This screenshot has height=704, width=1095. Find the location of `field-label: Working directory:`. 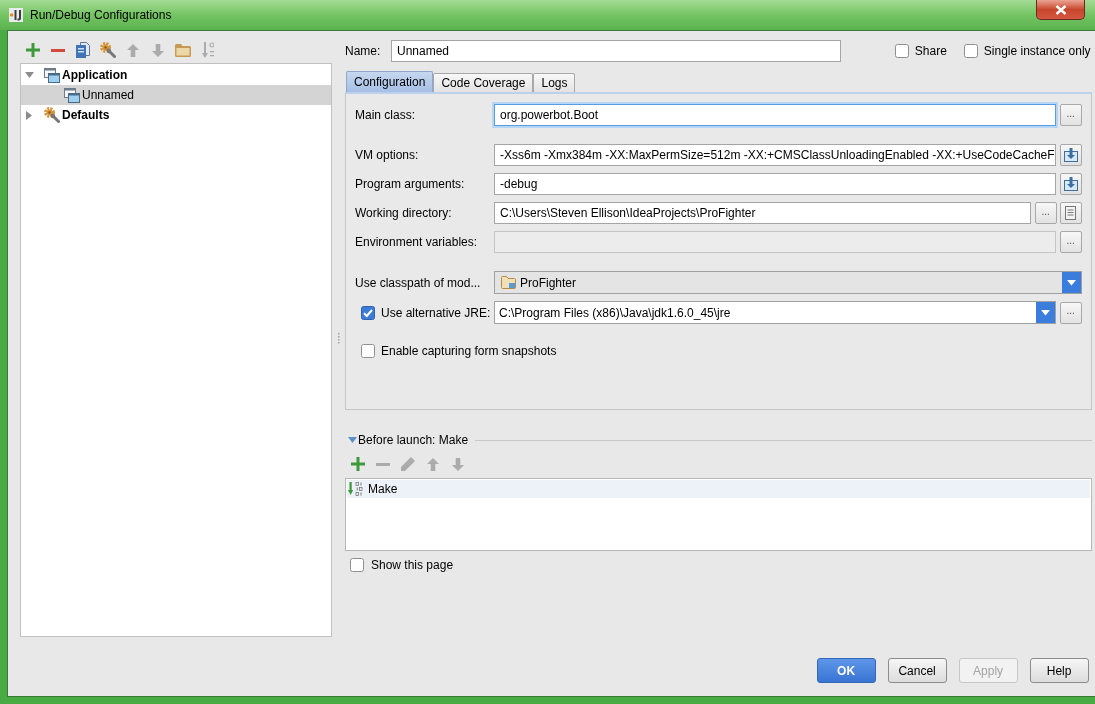

field-label: Working directory: is located at coordinates (403, 213).